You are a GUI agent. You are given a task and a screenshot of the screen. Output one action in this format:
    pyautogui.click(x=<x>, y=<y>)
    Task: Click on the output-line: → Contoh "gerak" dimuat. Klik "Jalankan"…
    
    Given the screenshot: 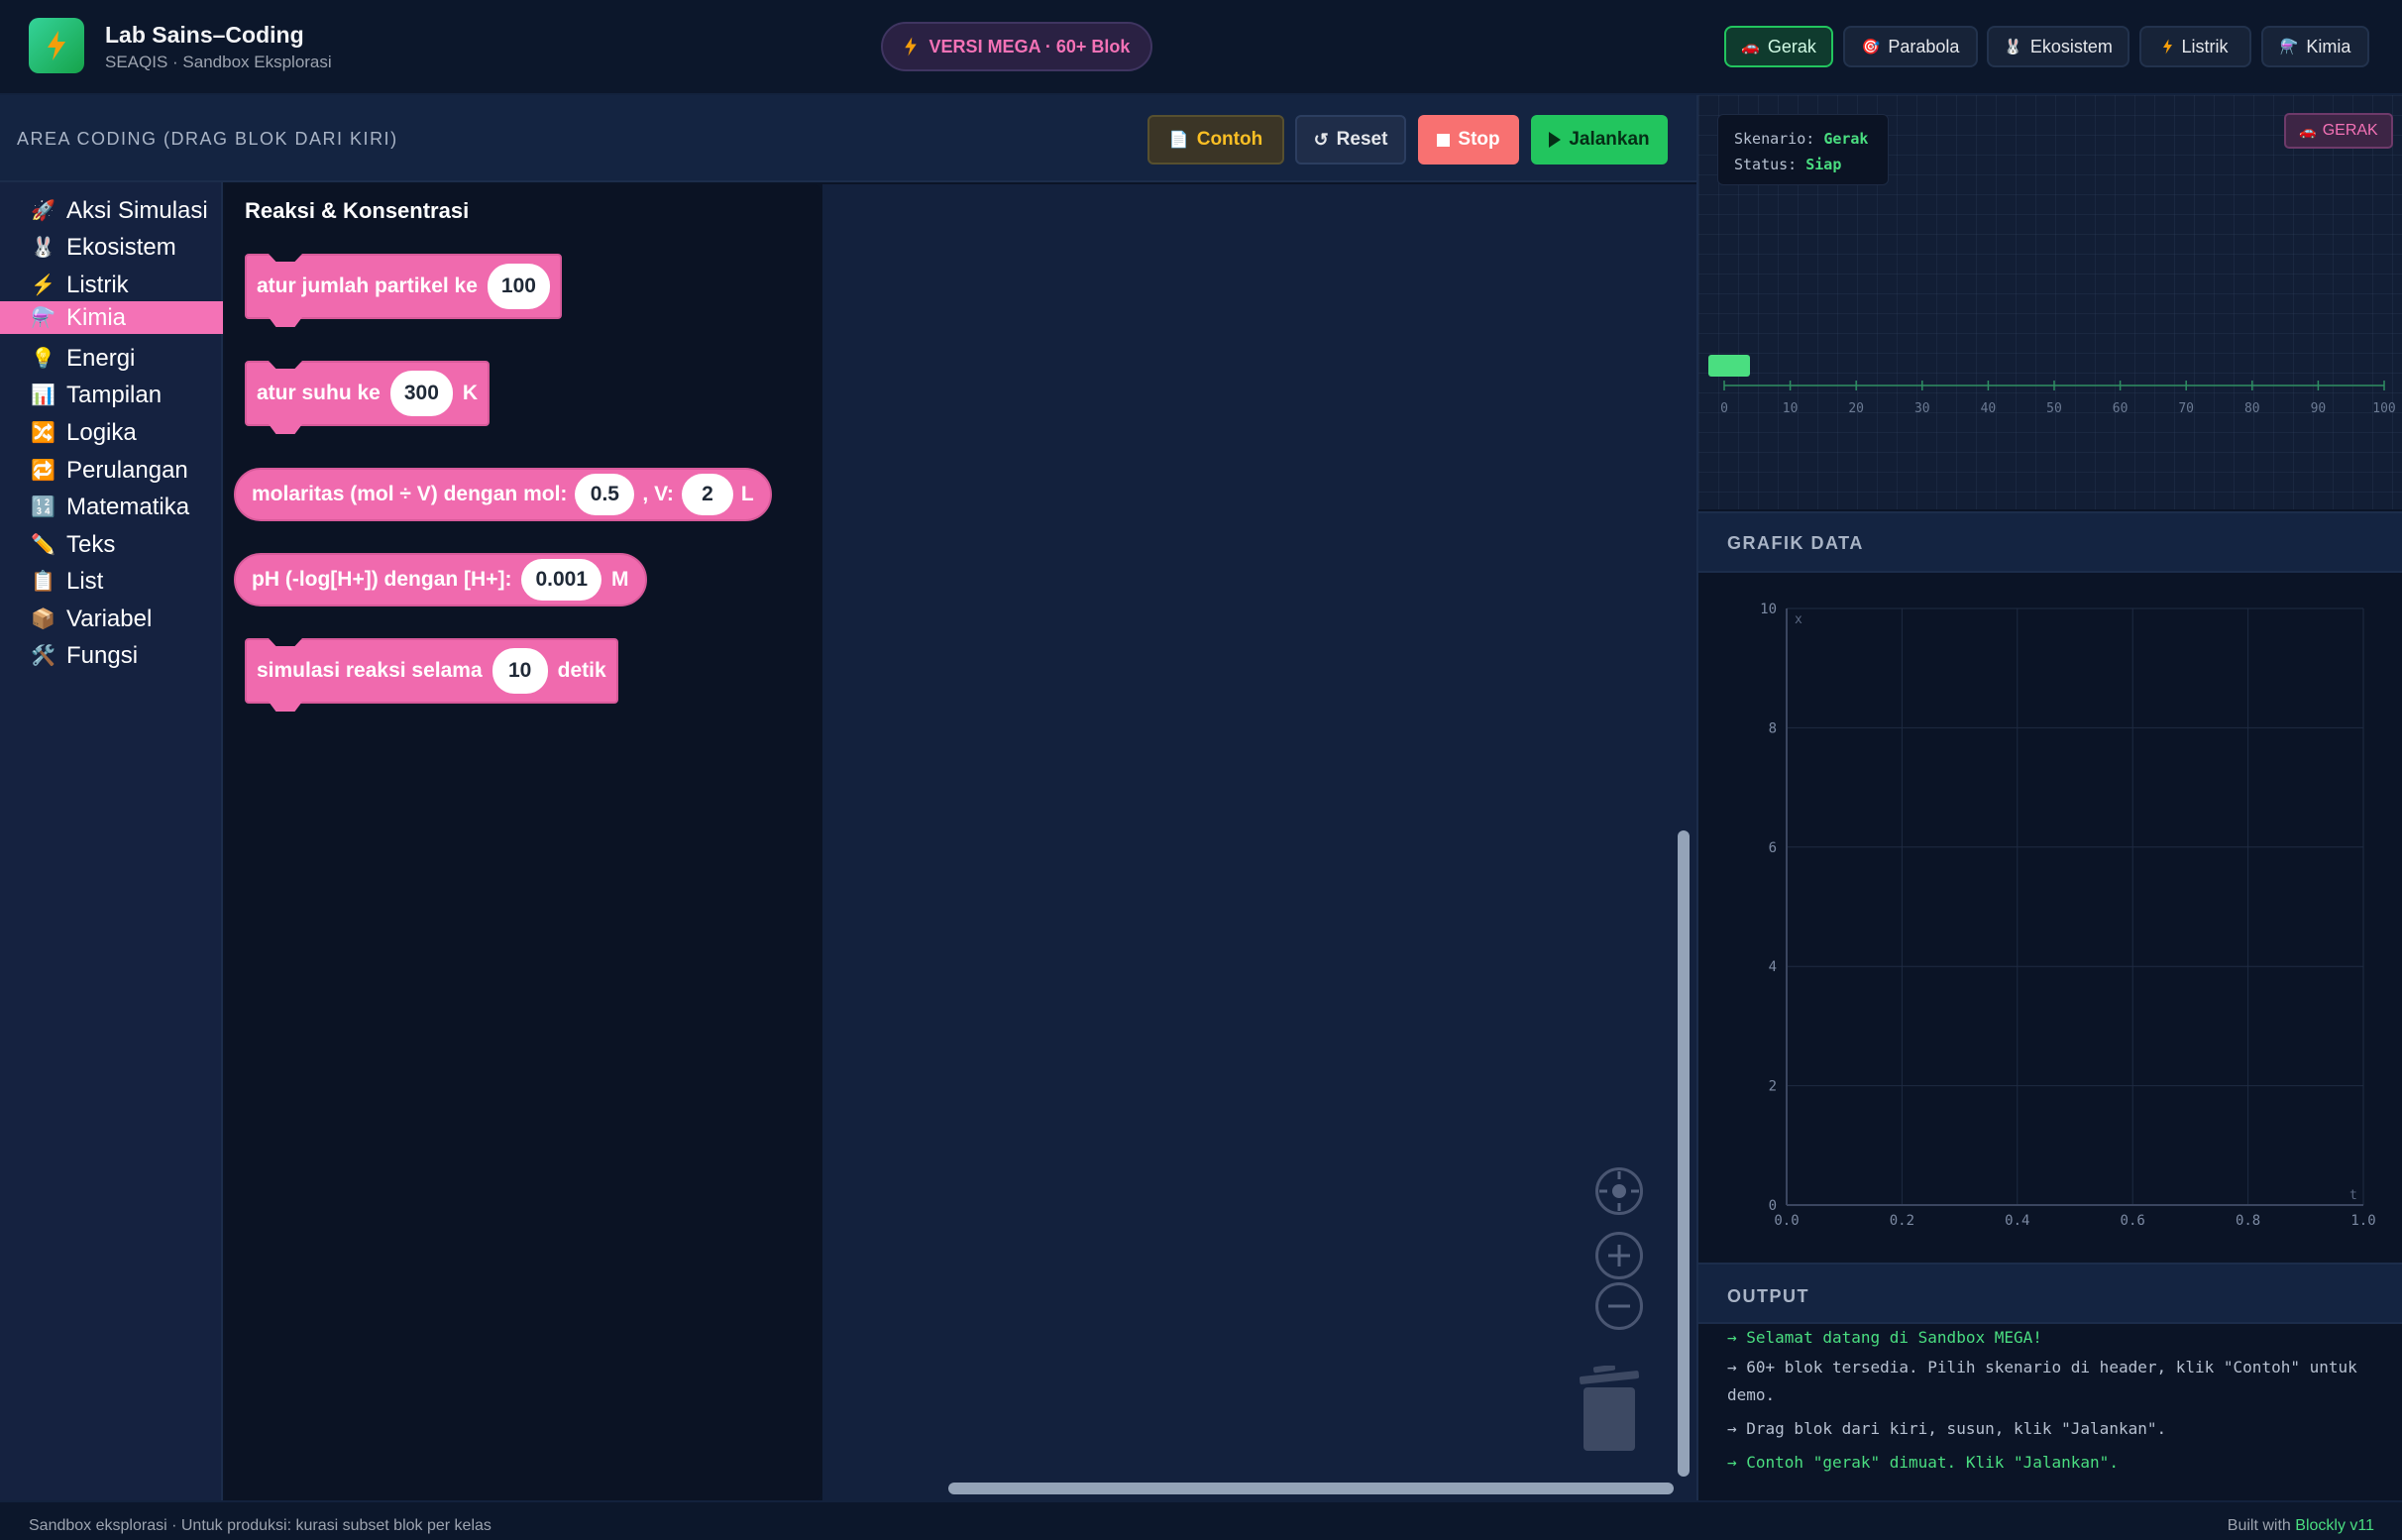 What is the action you would take?
    pyautogui.click(x=1923, y=1462)
    